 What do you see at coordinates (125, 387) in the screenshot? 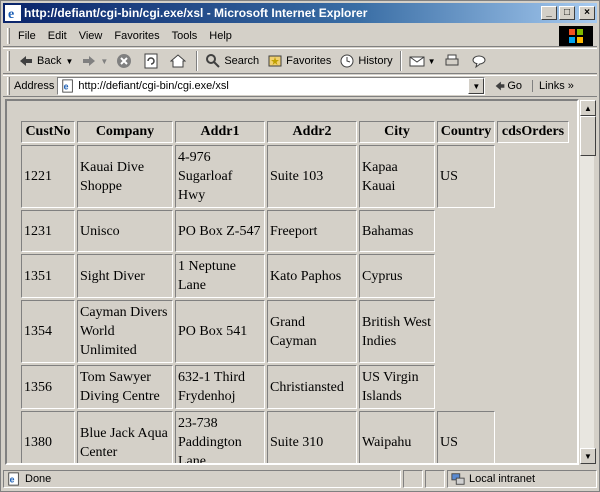
I see `cell-company: Tom Sawyer Diving Centre` at bounding box center [125, 387].